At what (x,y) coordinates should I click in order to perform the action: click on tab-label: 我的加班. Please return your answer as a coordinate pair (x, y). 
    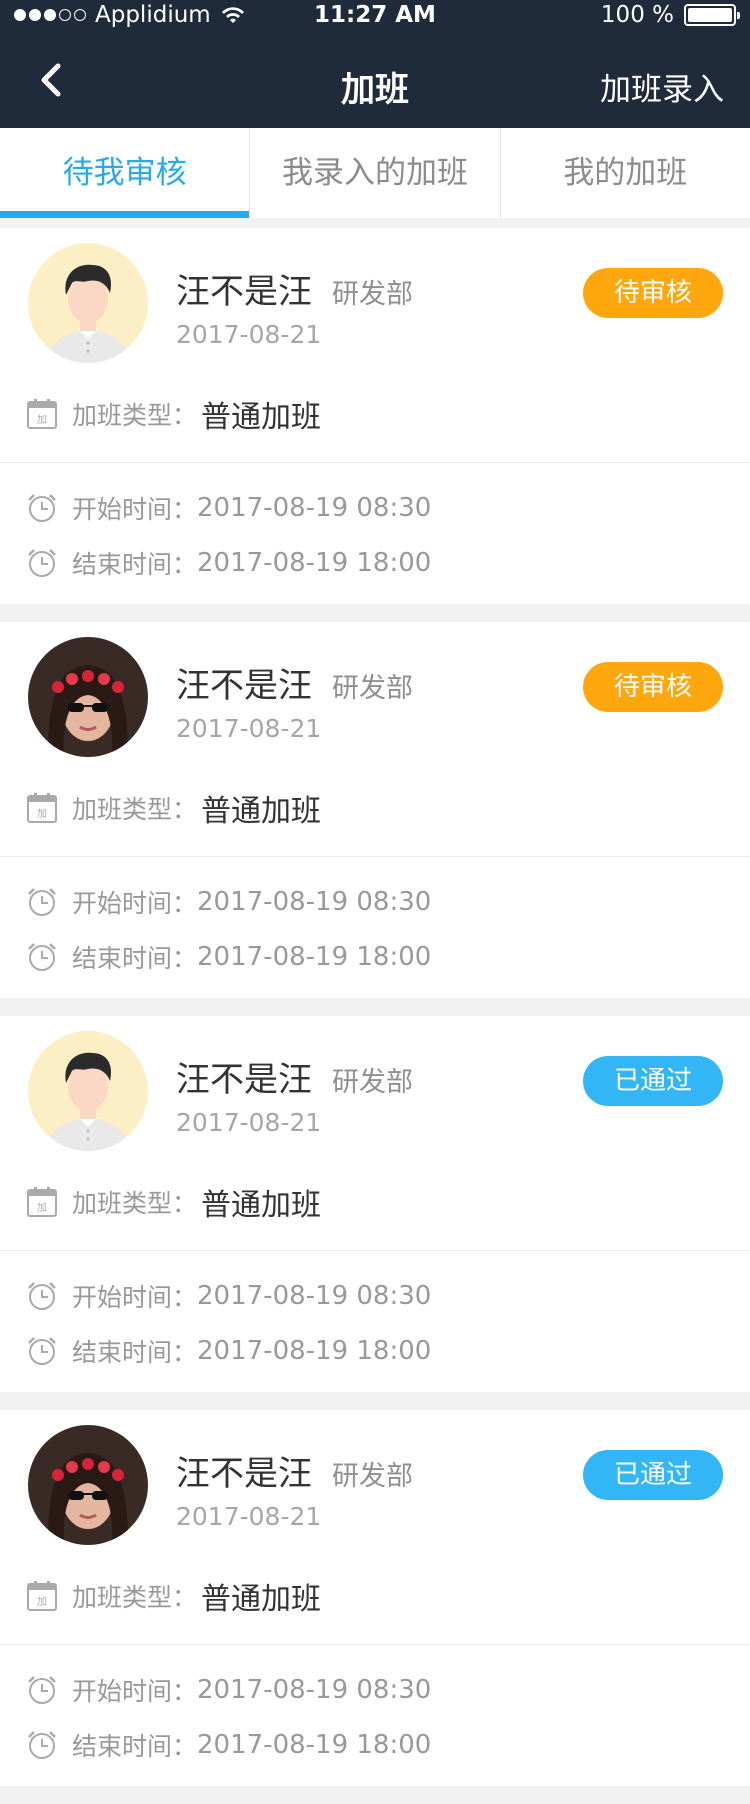
    Looking at the image, I should click on (625, 173).